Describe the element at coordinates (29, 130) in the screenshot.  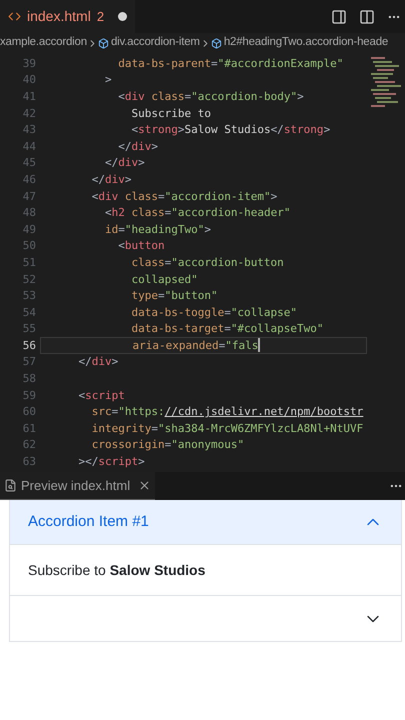
I see `line-number: 43` at that location.